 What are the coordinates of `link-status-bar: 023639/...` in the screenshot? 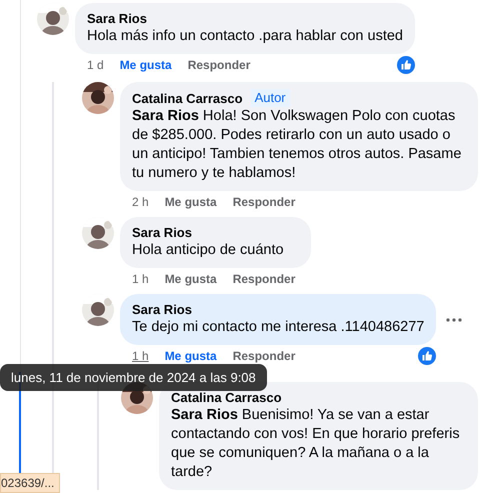 It's located at (30, 483).